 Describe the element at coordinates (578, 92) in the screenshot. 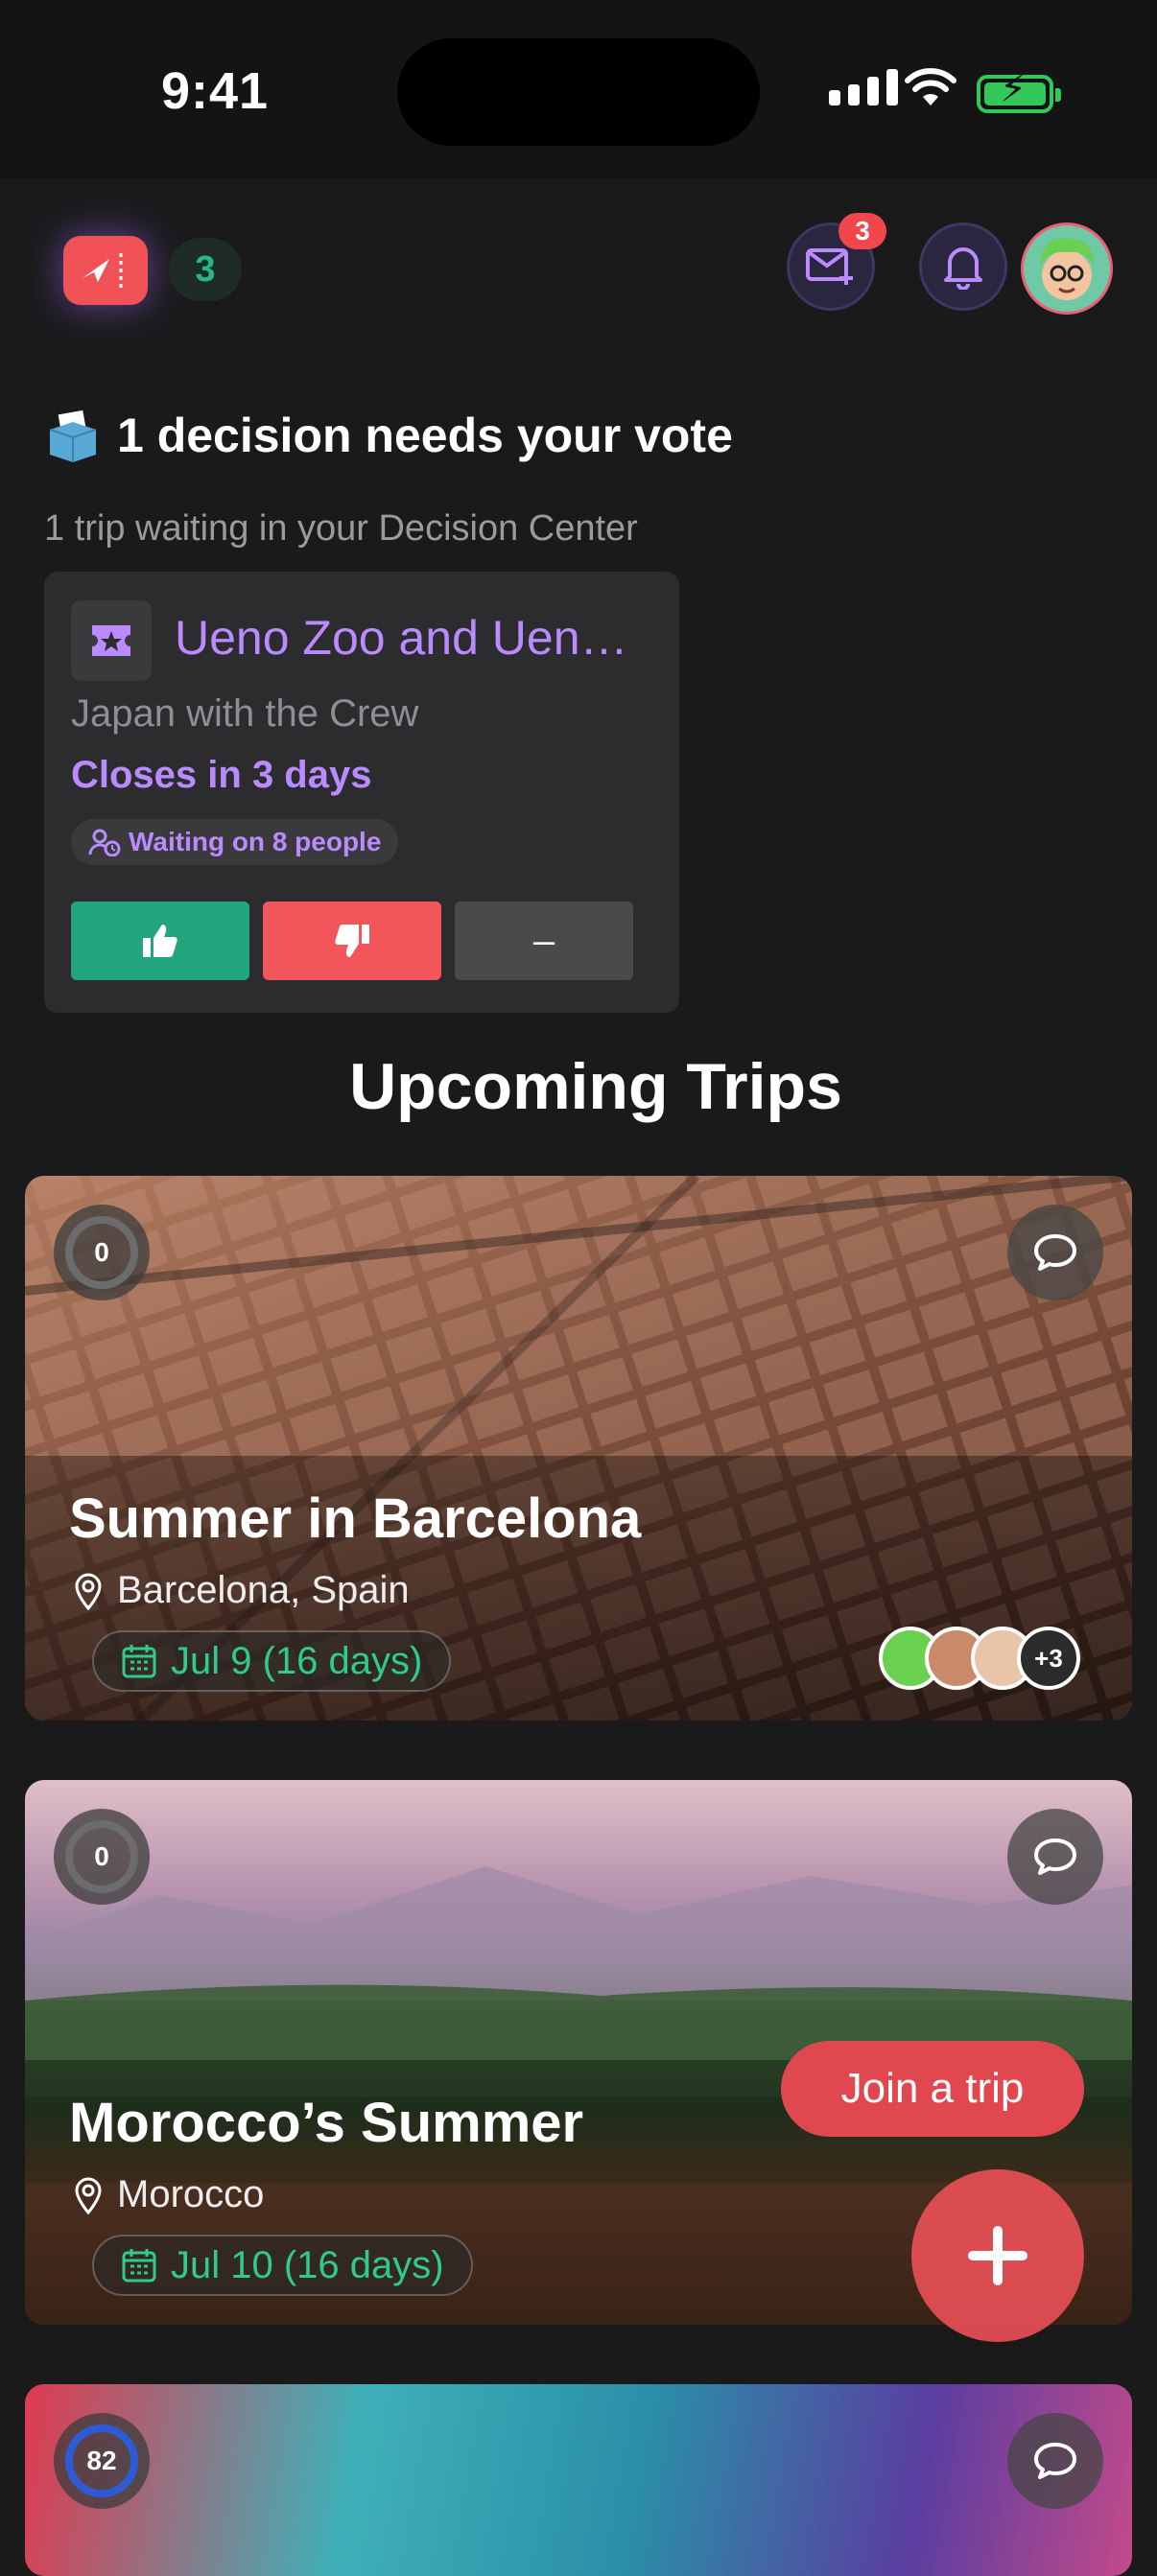

I see `dynamic-island` at that location.